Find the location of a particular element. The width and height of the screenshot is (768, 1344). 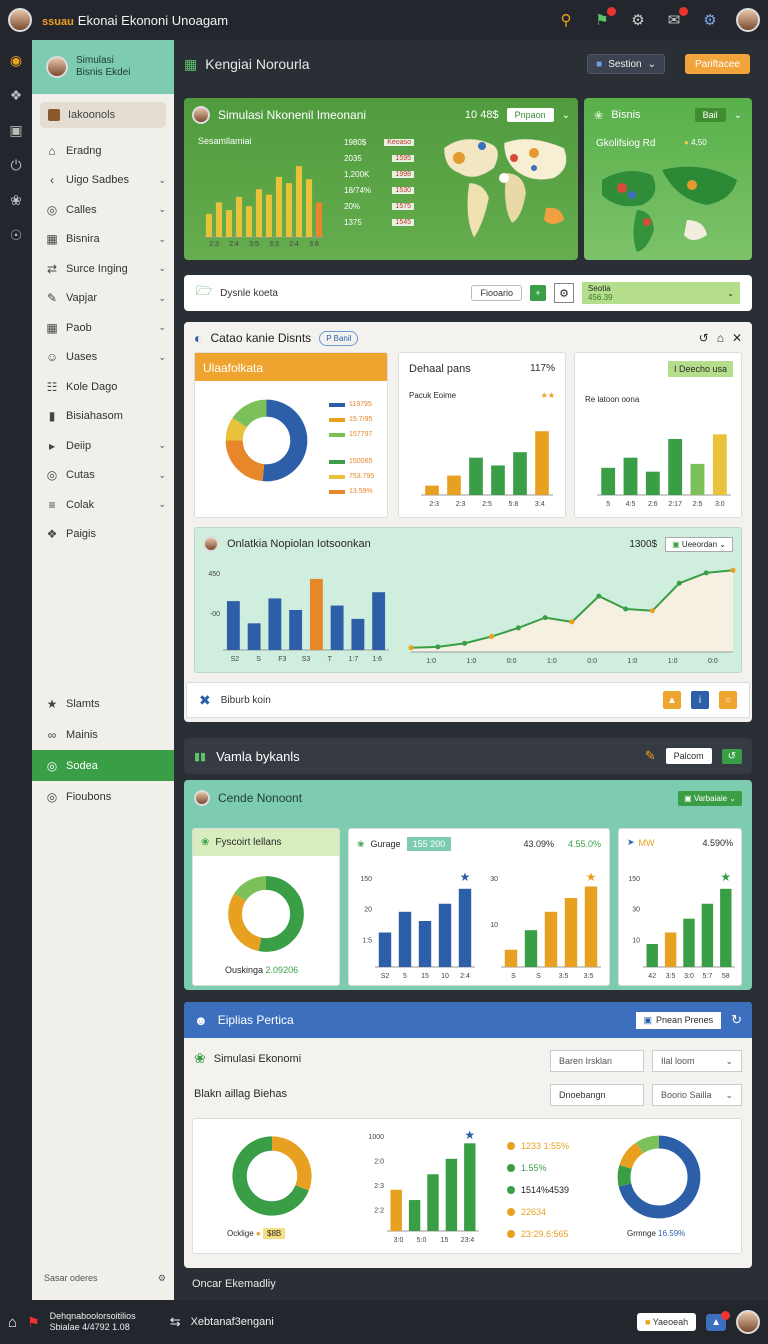

filter-select-1: Ilal loom ⌄ is located at coordinates (697, 1061).